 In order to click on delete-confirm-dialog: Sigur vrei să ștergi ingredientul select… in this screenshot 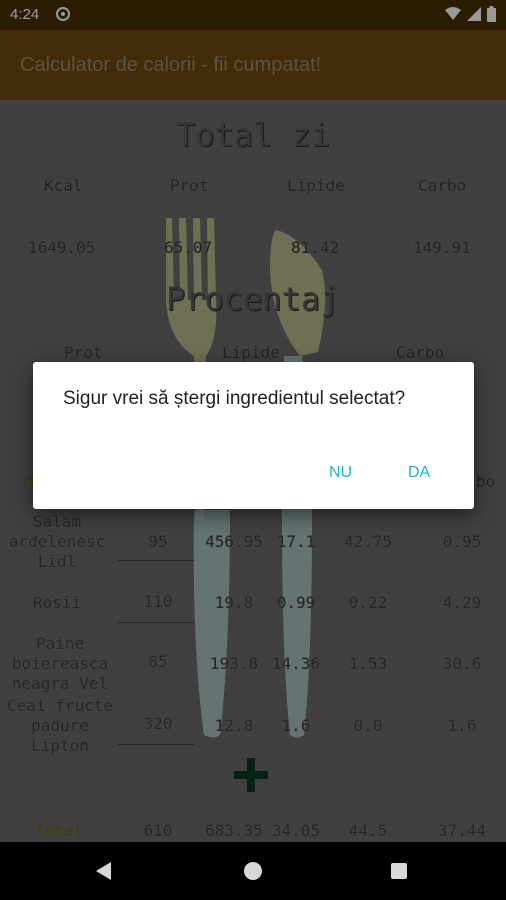, I will do `click(253, 435)`.